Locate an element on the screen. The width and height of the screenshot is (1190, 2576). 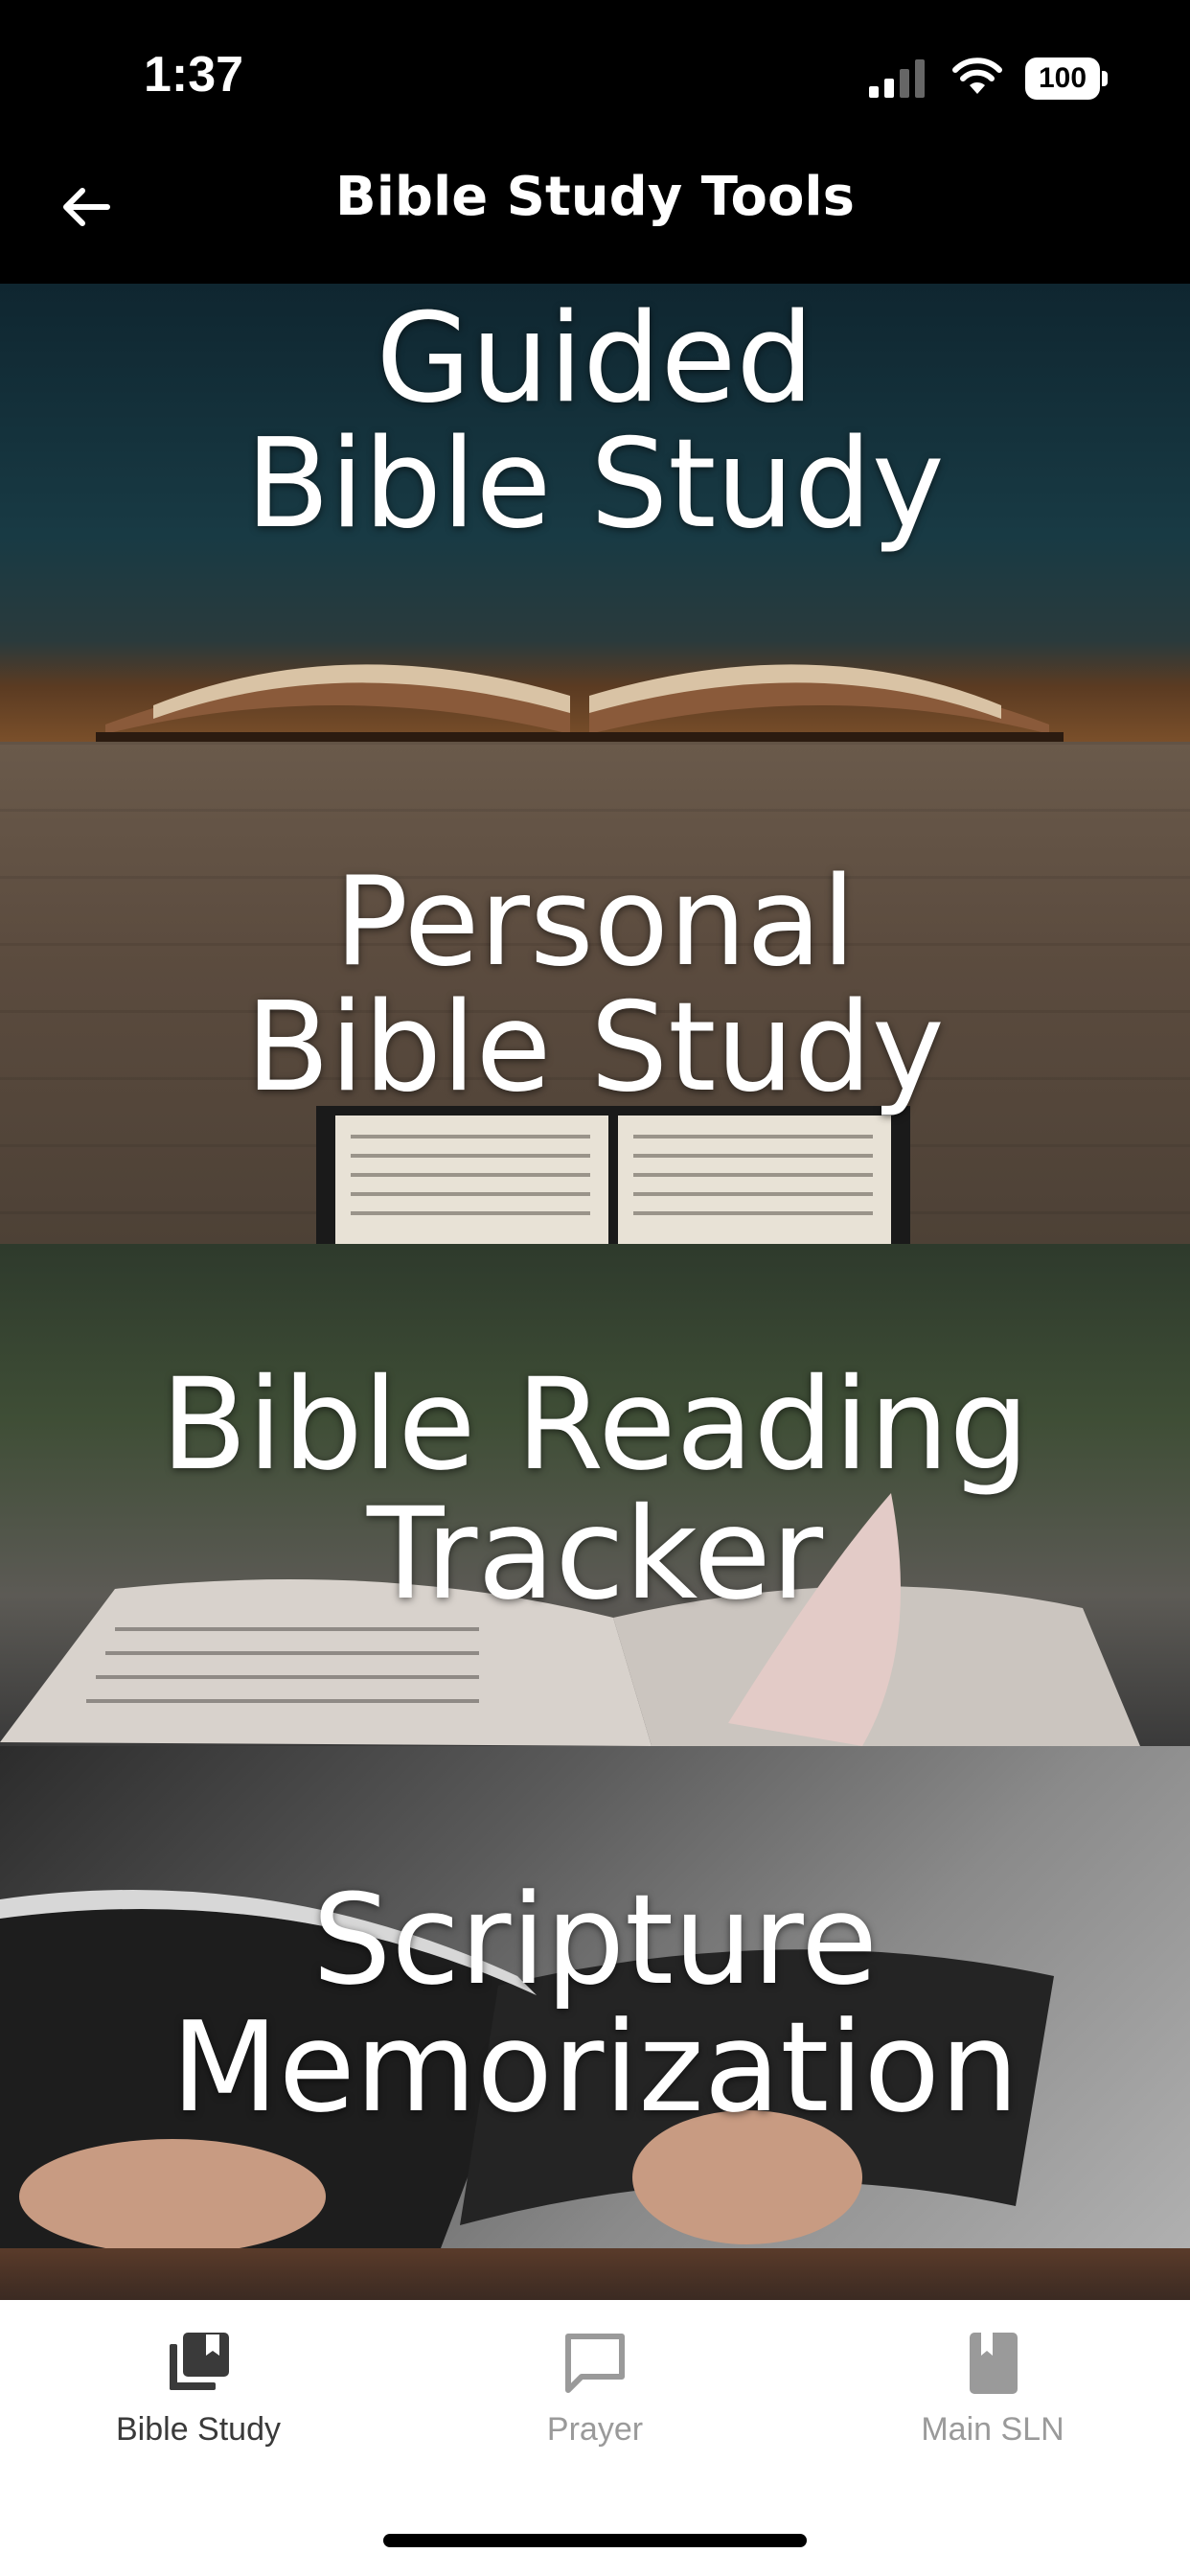
tab-label: Prayer is located at coordinates (595, 2429).